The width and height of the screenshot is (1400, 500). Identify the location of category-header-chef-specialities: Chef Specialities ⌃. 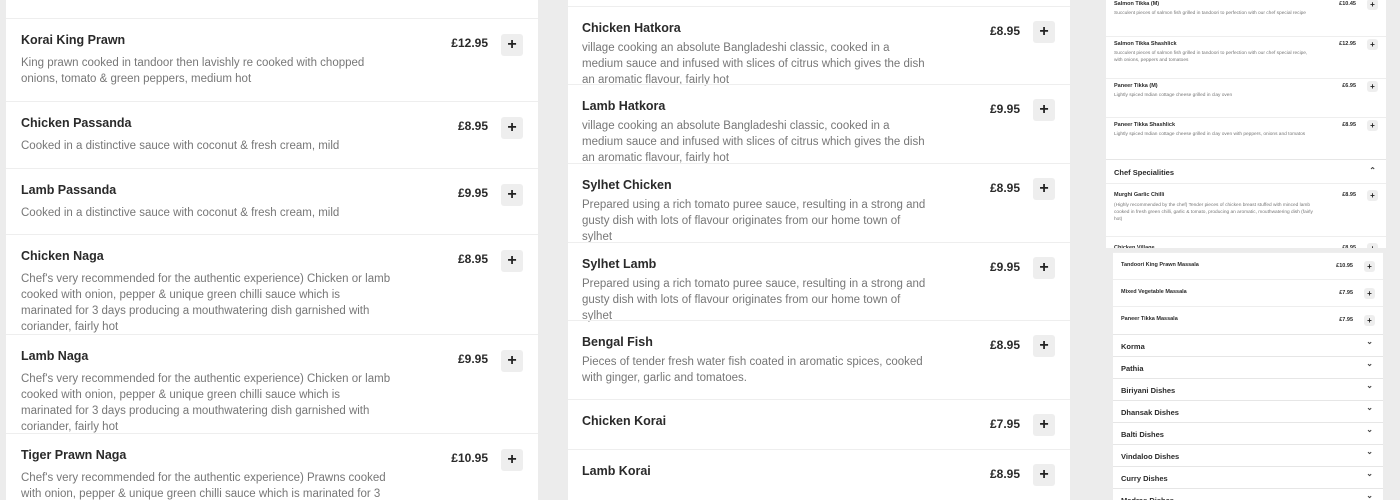
(1246, 171).